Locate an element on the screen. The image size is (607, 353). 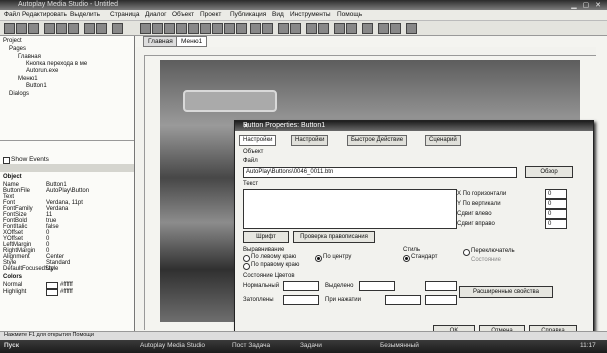
tab-quick-action: Быстрое Действие is located at coordinates (377, 140).